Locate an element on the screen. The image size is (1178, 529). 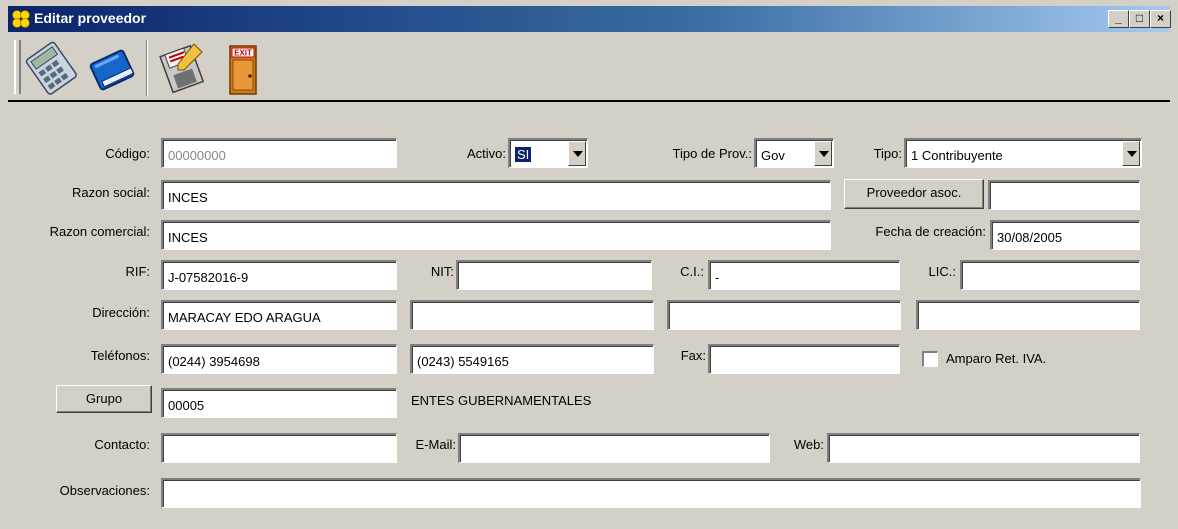
save-button is located at coordinates (182, 68).